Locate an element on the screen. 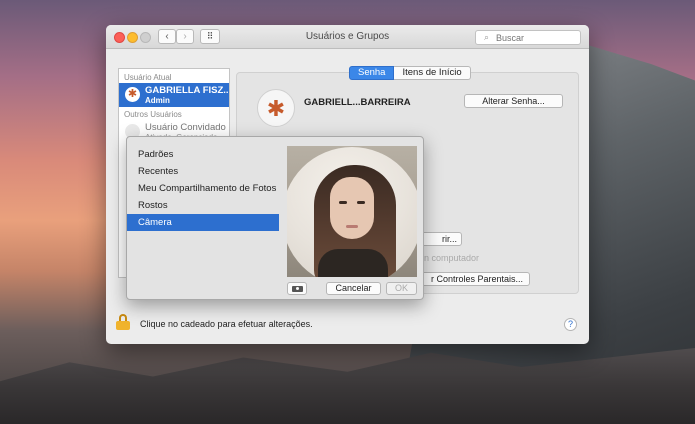 Image resolution: width=695 pixels, height=424 pixels. user-name: Usuário Convidado is located at coordinates (185, 127).